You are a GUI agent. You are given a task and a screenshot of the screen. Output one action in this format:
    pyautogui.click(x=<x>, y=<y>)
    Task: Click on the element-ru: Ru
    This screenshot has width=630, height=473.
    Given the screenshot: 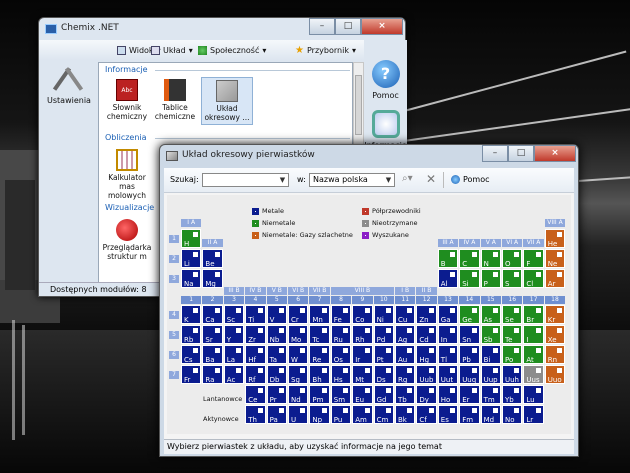 What is the action you would take?
    pyautogui.click(x=341, y=334)
    